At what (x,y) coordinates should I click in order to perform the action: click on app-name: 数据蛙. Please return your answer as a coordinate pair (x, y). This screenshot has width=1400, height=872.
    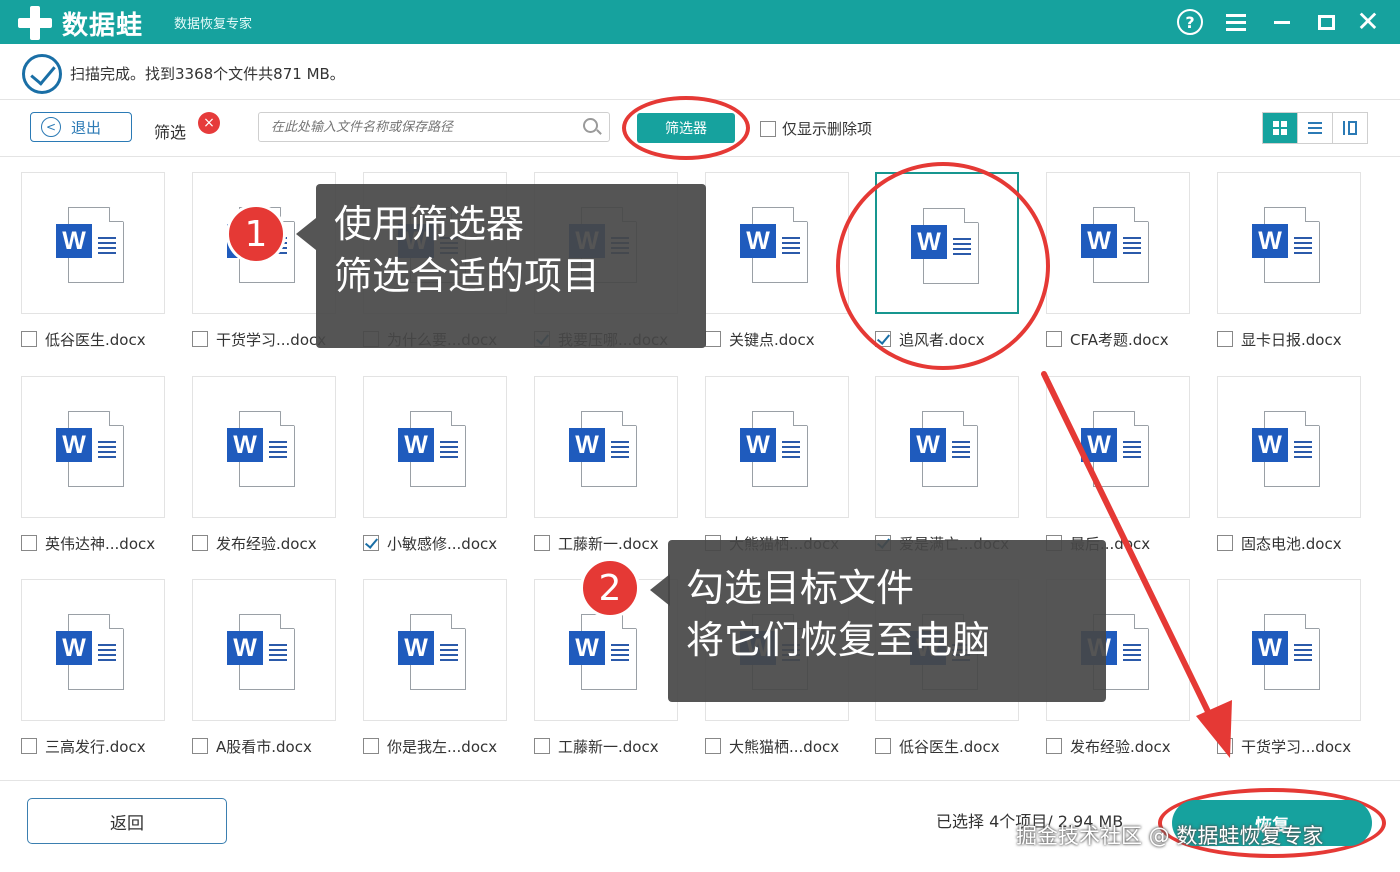
    Looking at the image, I should click on (103, 26).